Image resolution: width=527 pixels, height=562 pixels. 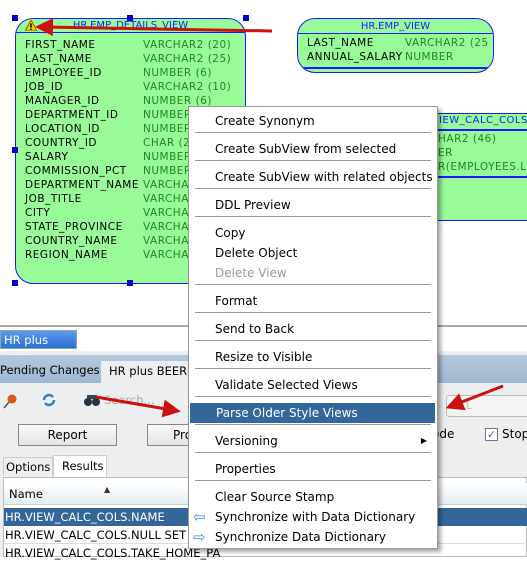 What do you see at coordinates (50, 370) in the screenshot?
I see `tab-pending-changes: Pending Changes` at bounding box center [50, 370].